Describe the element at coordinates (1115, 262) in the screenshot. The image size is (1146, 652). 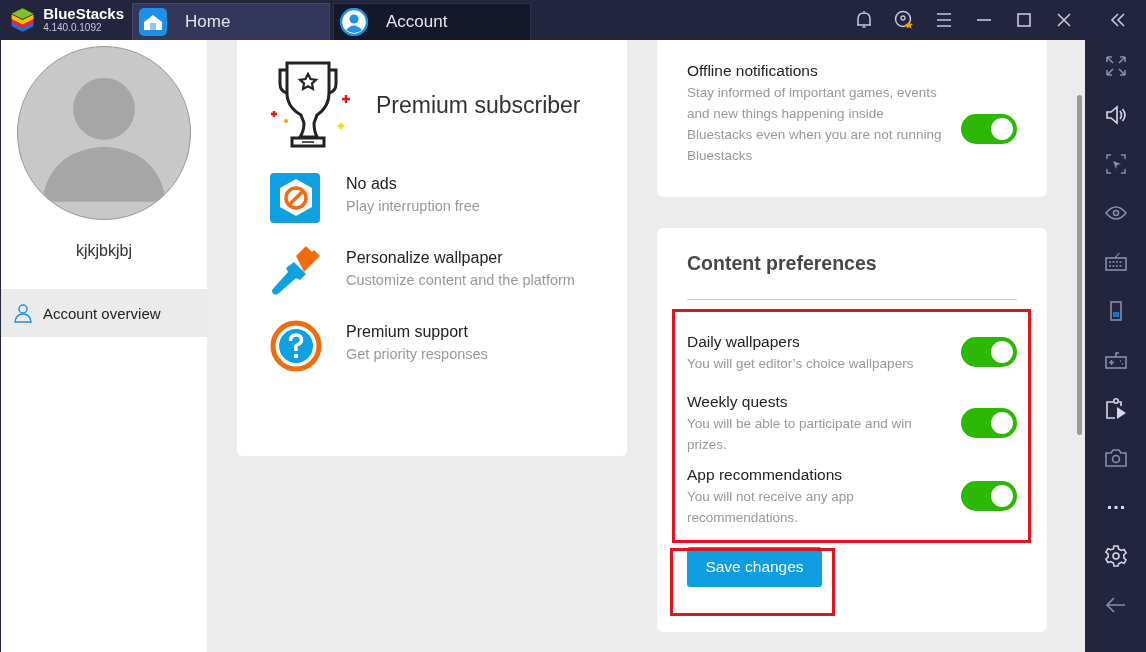
I see `keyboard-icon` at that location.